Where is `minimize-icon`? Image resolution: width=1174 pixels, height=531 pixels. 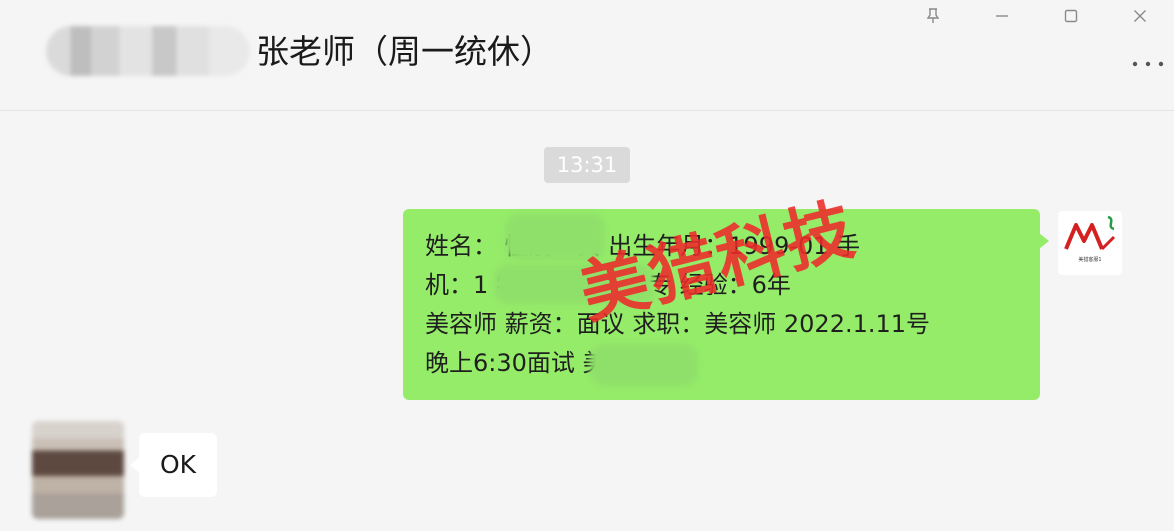 minimize-icon is located at coordinates (1001, 16).